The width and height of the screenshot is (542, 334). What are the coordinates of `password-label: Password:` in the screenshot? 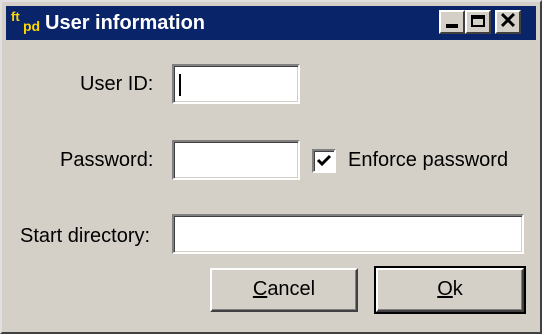 It's located at (107, 160).